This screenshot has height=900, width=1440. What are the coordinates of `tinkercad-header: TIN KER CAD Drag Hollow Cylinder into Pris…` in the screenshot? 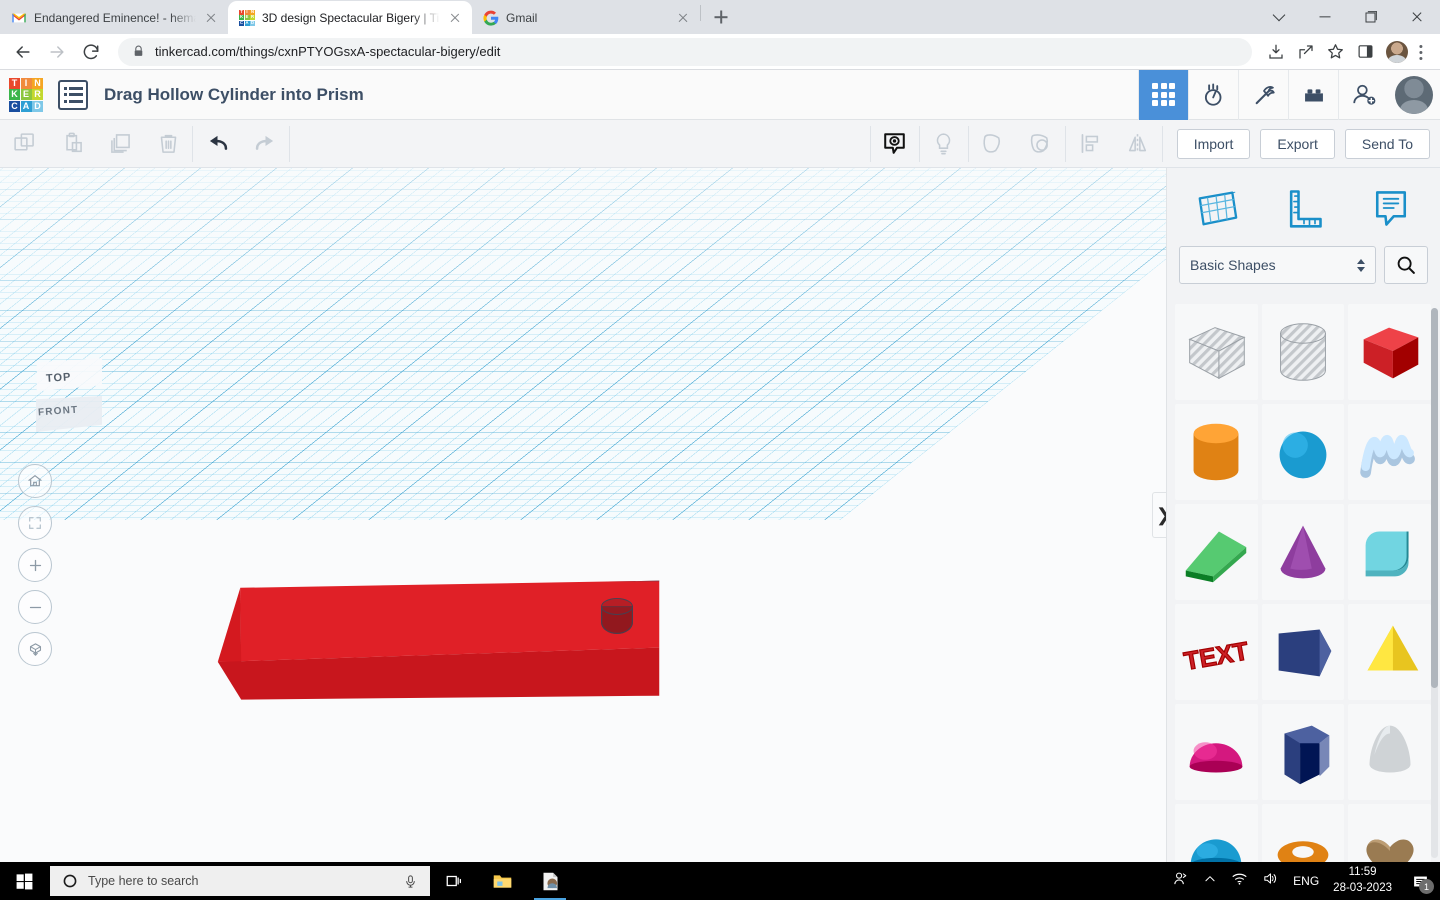 It's located at (720, 94).